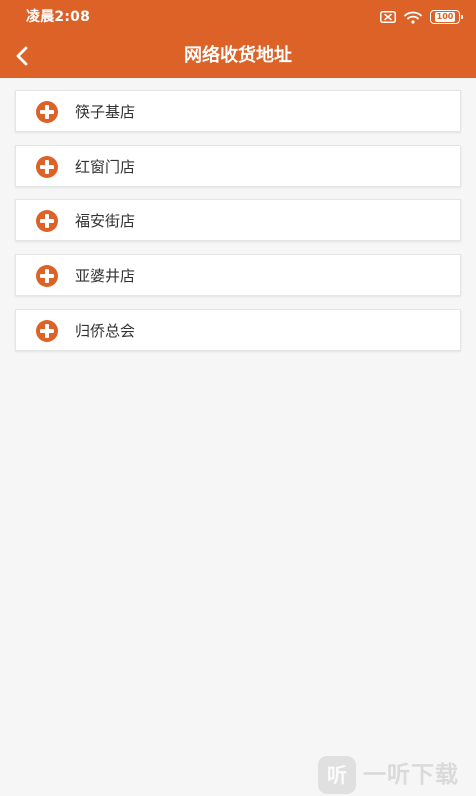 The image size is (476, 796). I want to click on store-name: 红窗门店, so click(105, 167).